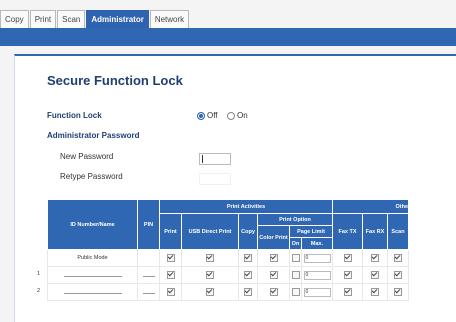 This screenshot has width=456, height=322. I want to click on header-pin: PIN, so click(148, 224).